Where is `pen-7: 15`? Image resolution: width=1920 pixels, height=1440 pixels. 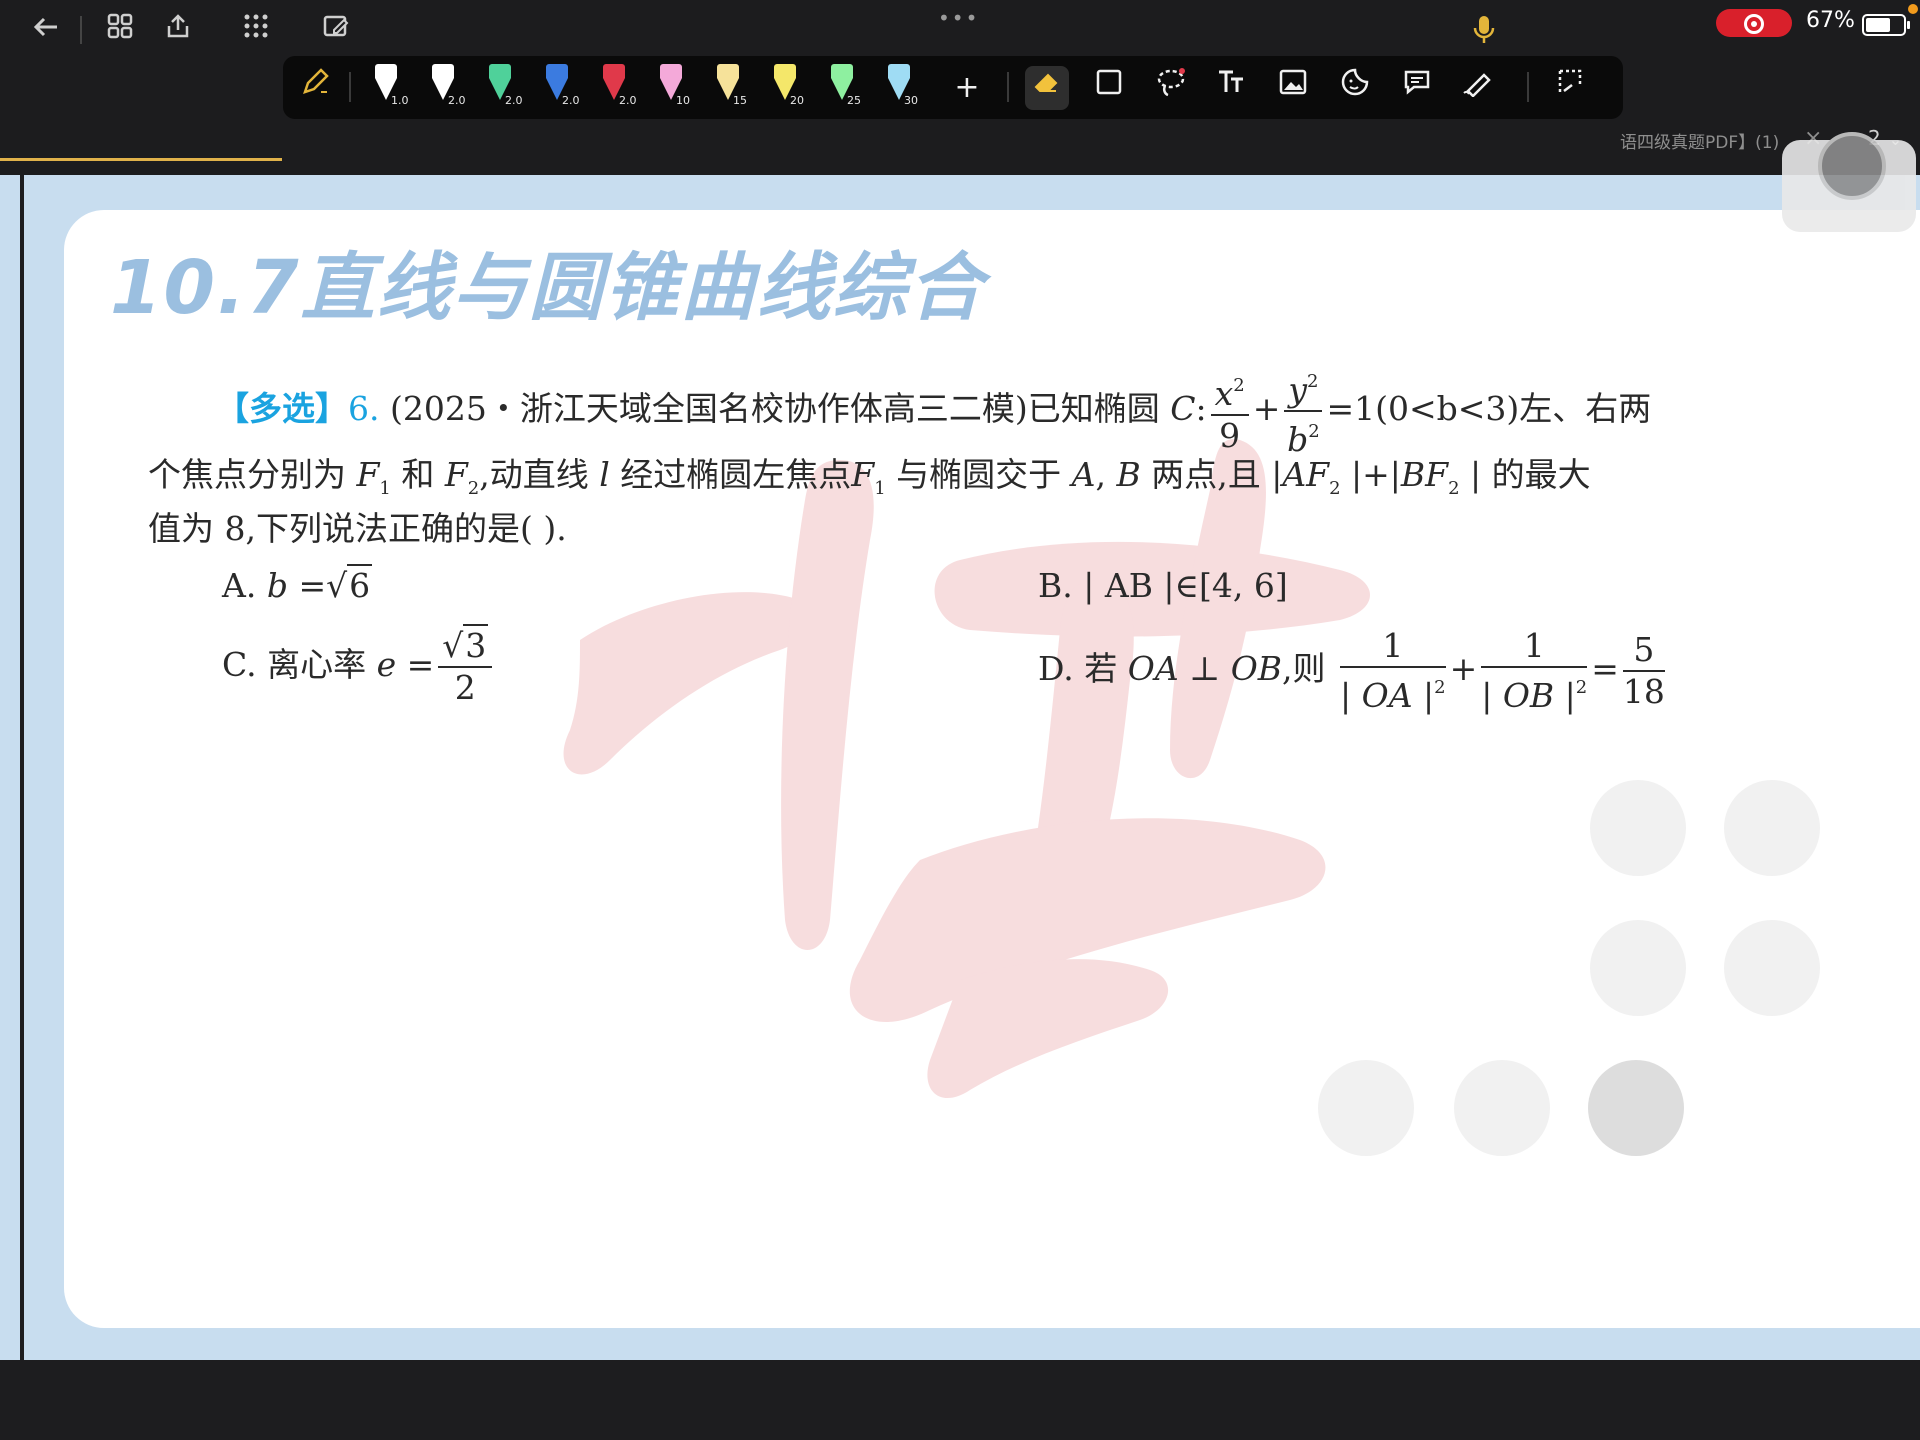
pen-7: 15 is located at coordinates (728, 89).